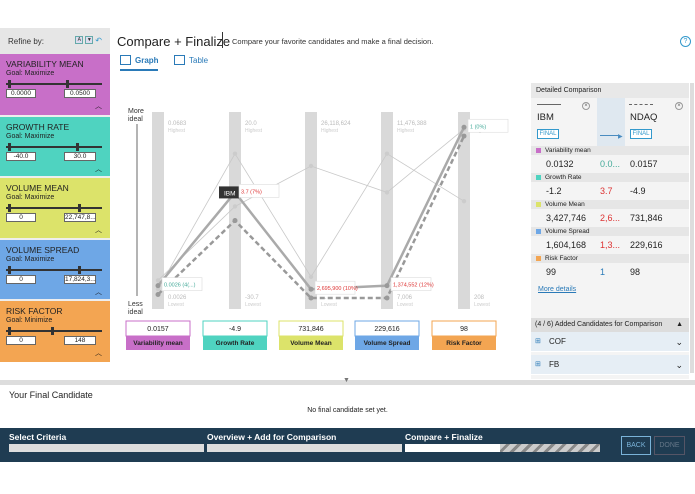  What do you see at coordinates (37, 188) in the screenshot?
I see `criterion-name: VOLUME MEAN` at bounding box center [37, 188].